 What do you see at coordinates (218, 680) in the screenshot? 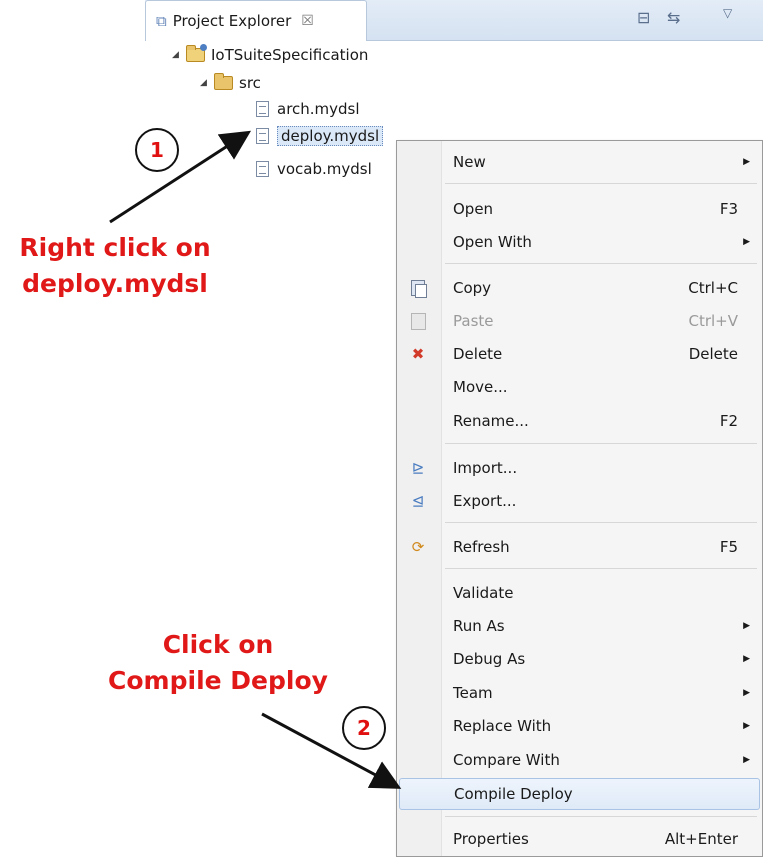
I see `step2-line2: Compile Deploy` at bounding box center [218, 680].